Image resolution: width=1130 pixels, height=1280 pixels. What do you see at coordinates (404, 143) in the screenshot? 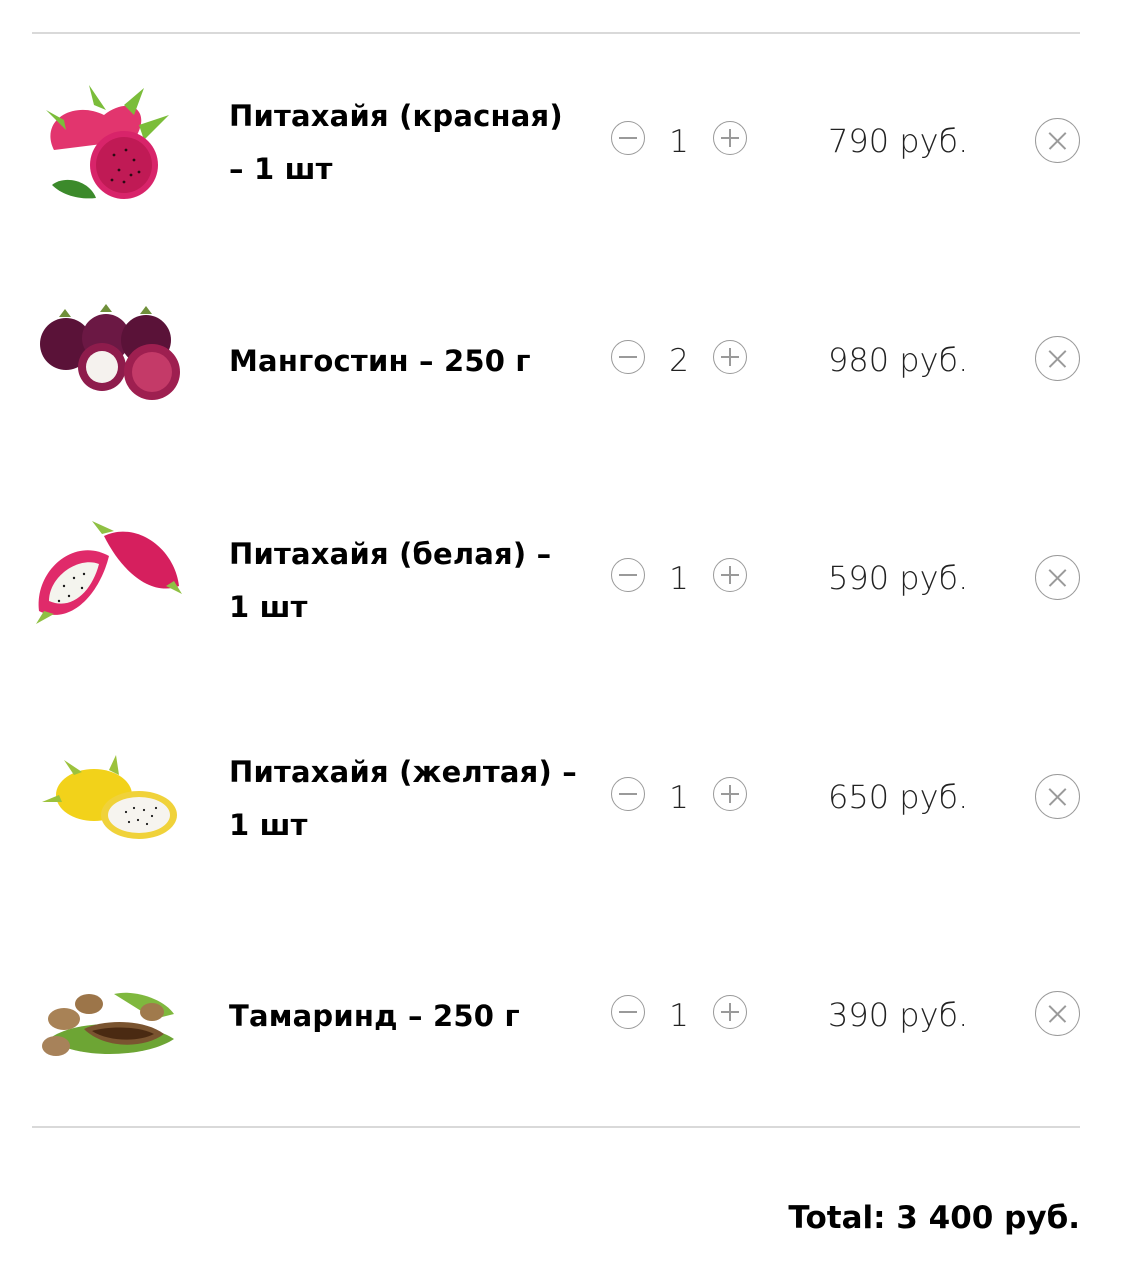
I see `product-title: Питахайя (красная) – 1 шт` at bounding box center [404, 143].